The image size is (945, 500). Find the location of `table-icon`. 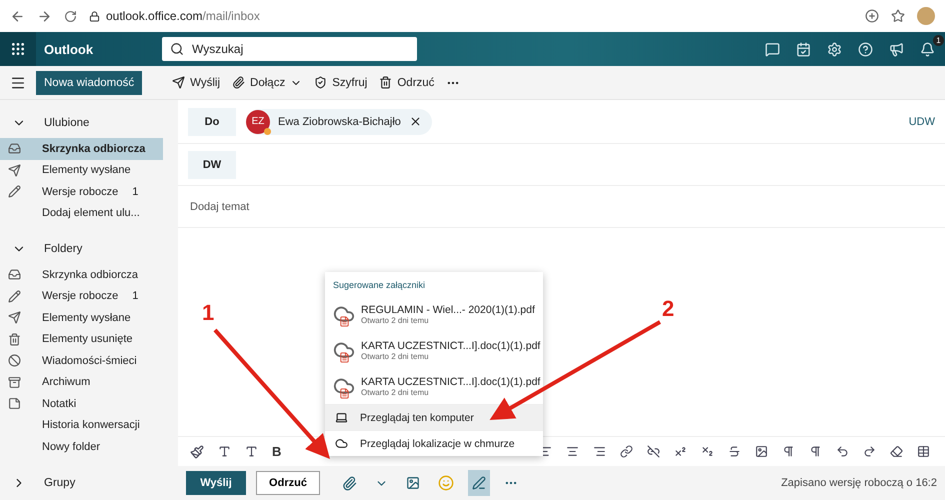

table-icon is located at coordinates (923, 451).